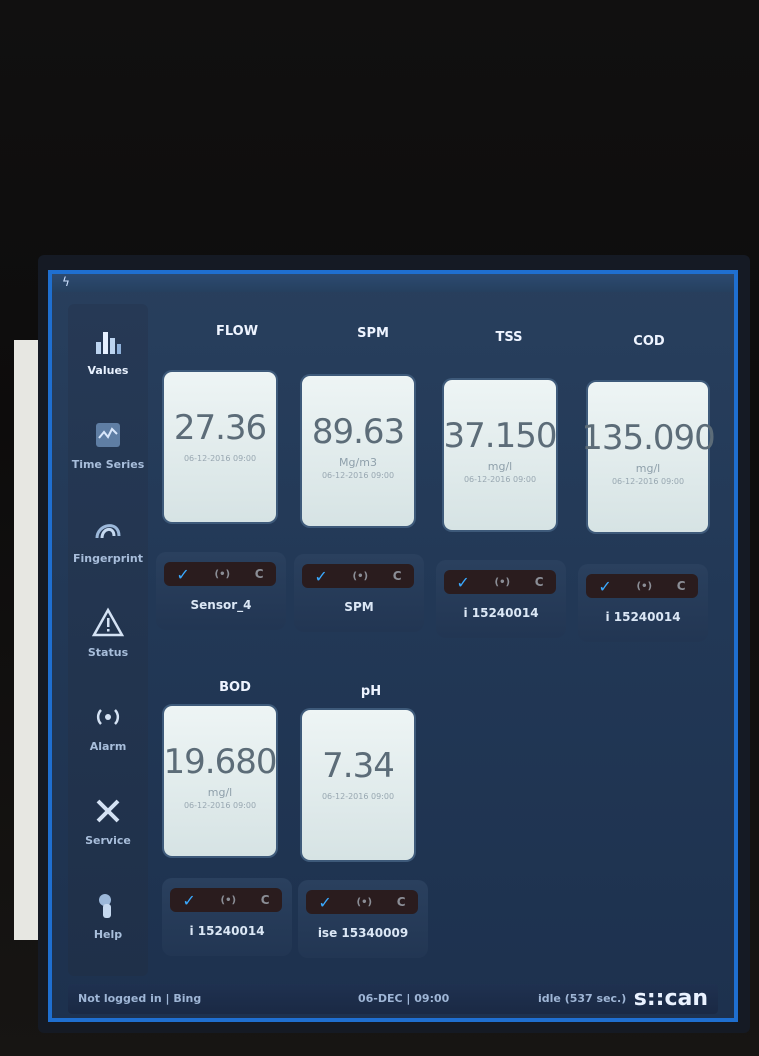 This screenshot has width=759, height=1056. What do you see at coordinates (500, 436) in the screenshot?
I see `measurement-value: 37.150` at bounding box center [500, 436].